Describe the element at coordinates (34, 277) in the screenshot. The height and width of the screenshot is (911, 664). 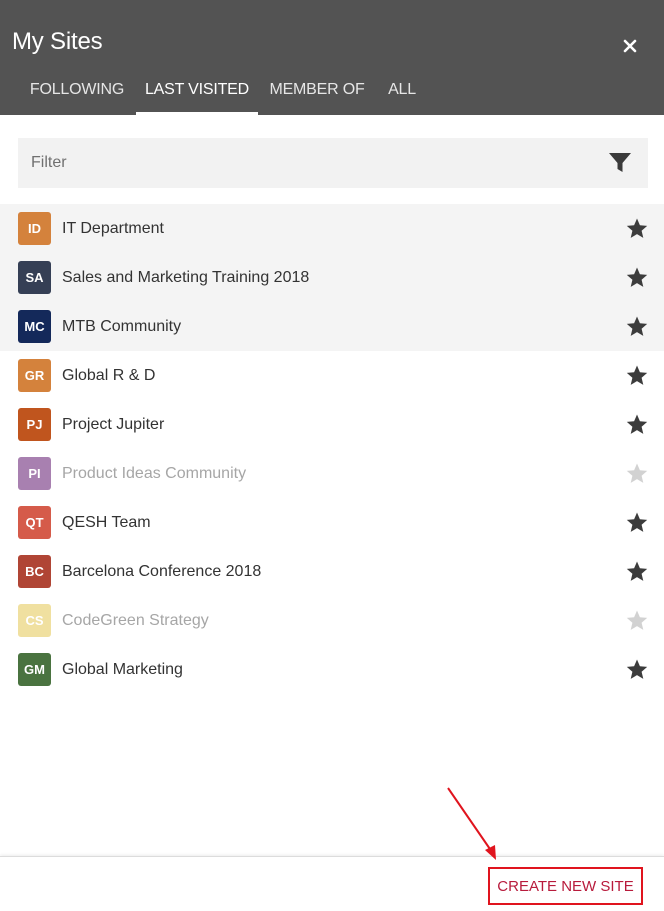
I see `site-avatar: SA` at that location.